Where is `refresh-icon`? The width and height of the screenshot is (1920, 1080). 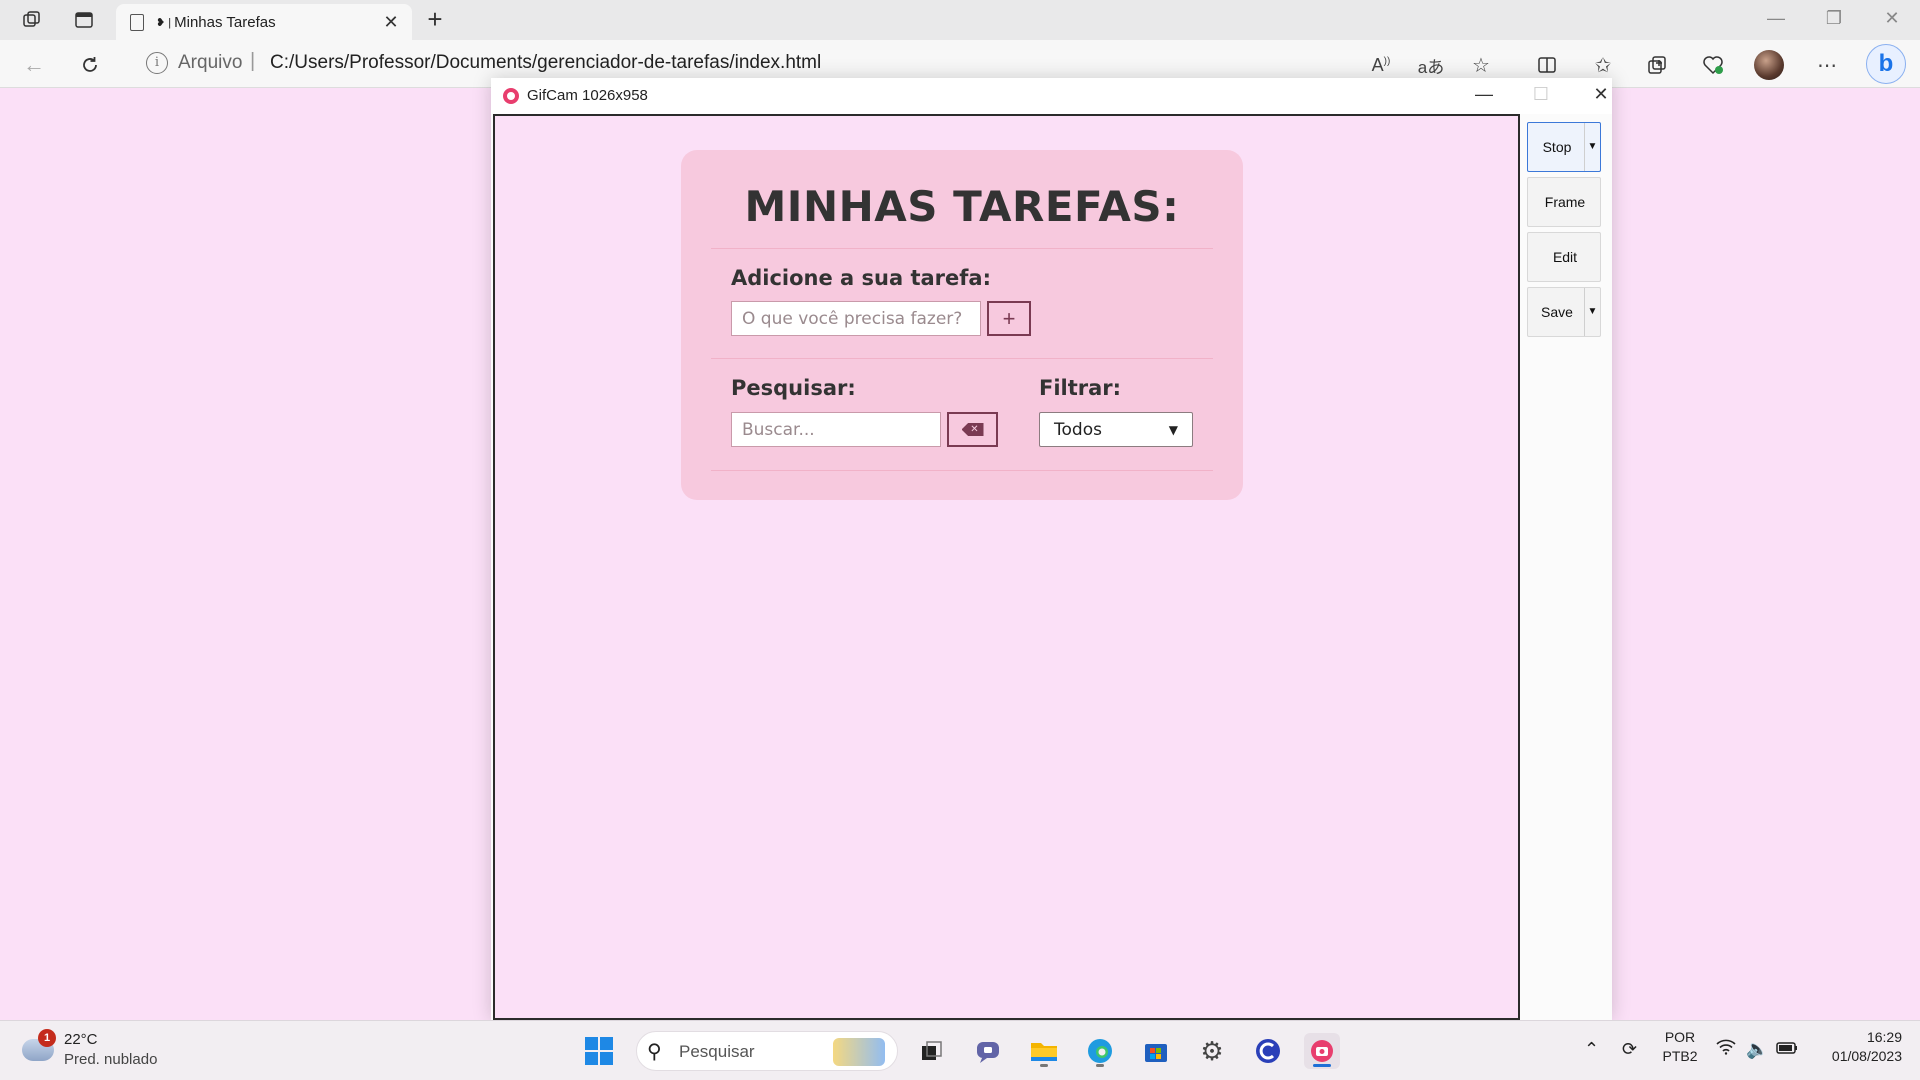 refresh-icon is located at coordinates (90, 65).